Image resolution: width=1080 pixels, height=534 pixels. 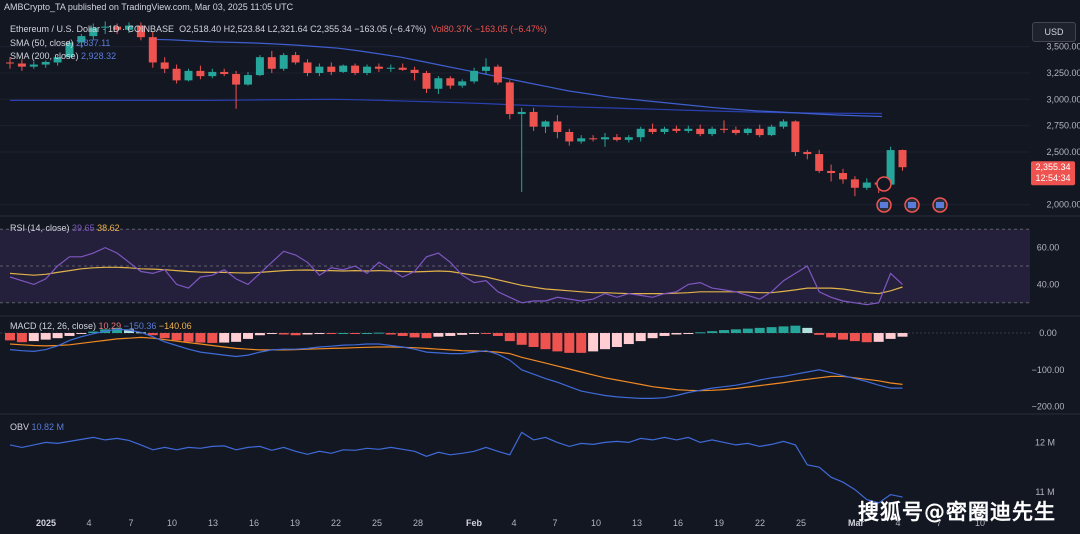 I want to click on obv-value: 10.82 M, so click(x=48, y=427).